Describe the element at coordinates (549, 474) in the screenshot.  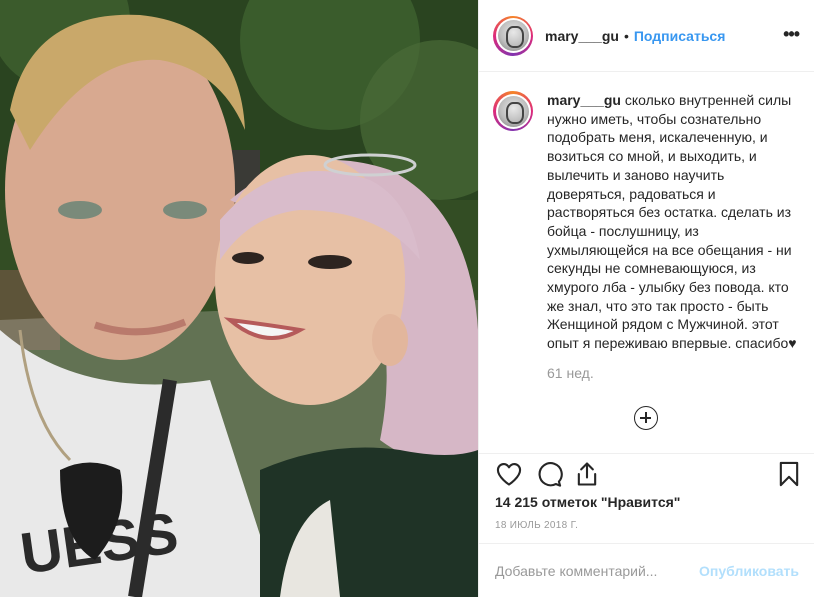
I see `comment-icon` at that location.